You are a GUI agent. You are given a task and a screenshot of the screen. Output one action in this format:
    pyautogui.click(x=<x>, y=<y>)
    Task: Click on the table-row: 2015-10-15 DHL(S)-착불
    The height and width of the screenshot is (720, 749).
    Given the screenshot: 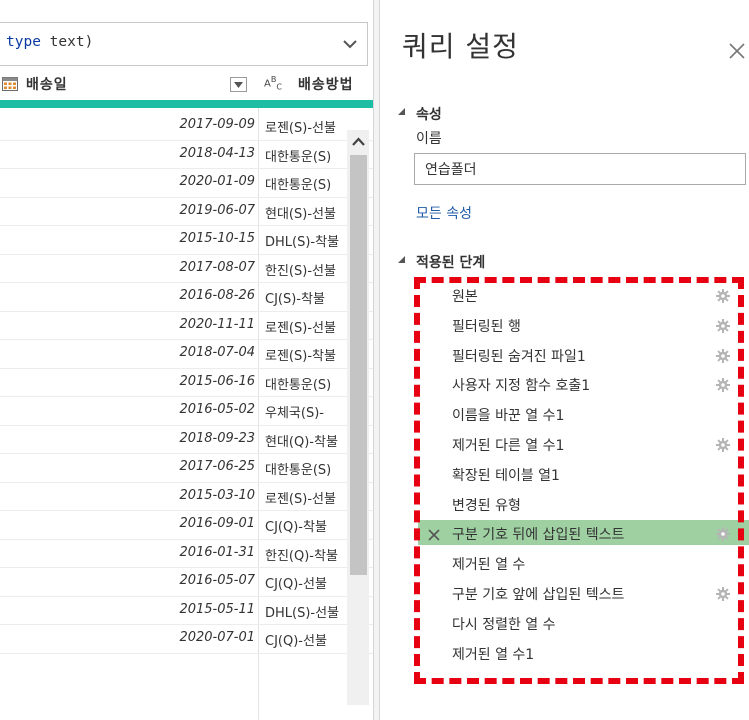 What is the action you would take?
    pyautogui.click(x=186, y=240)
    